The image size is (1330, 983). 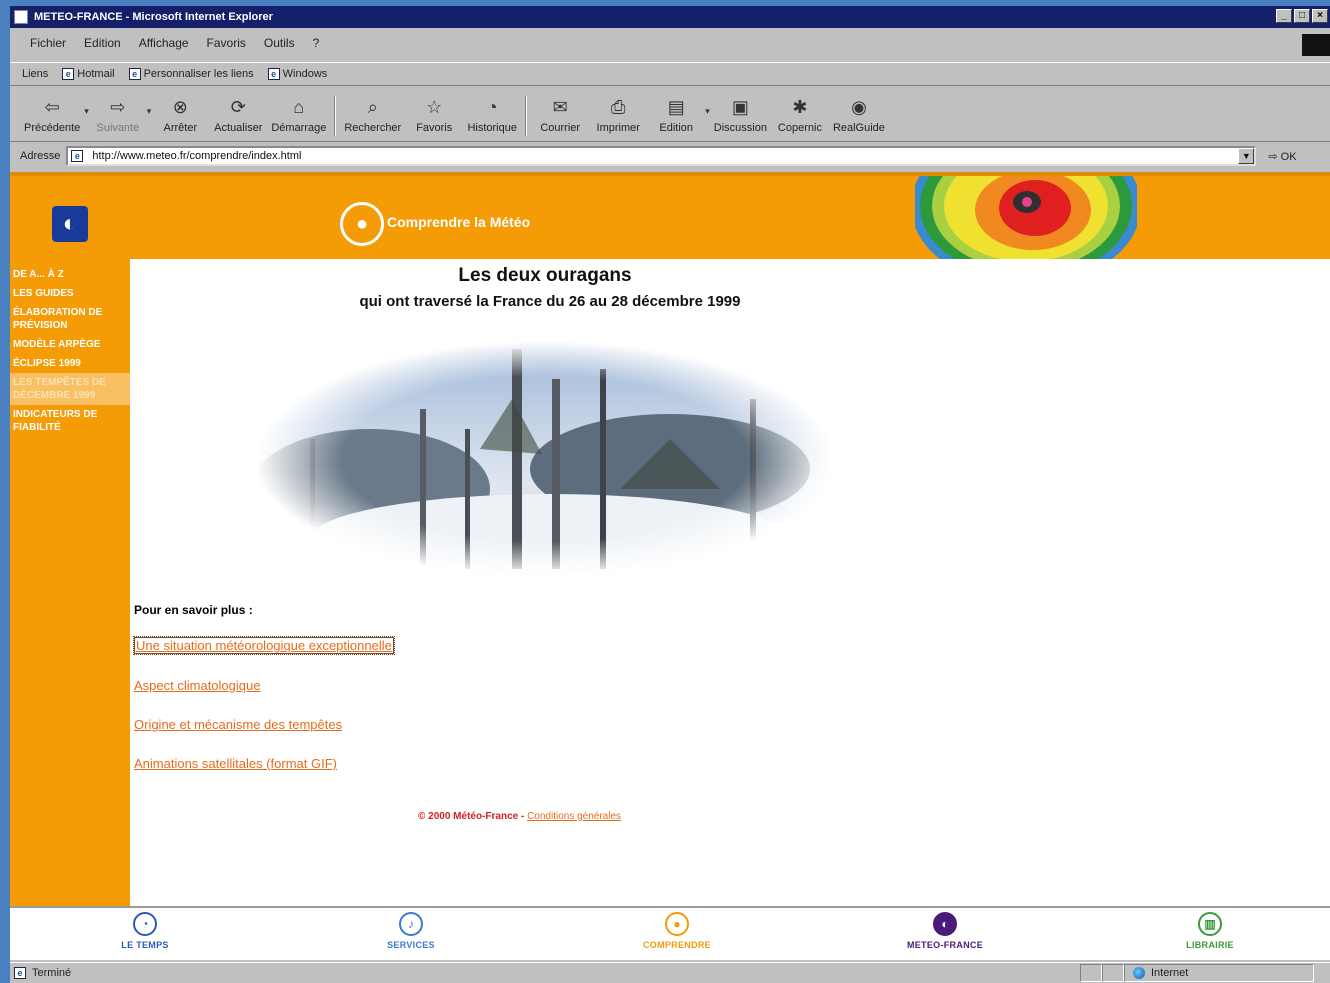 What do you see at coordinates (102, 43) in the screenshot?
I see `menu-edition: Edition` at bounding box center [102, 43].